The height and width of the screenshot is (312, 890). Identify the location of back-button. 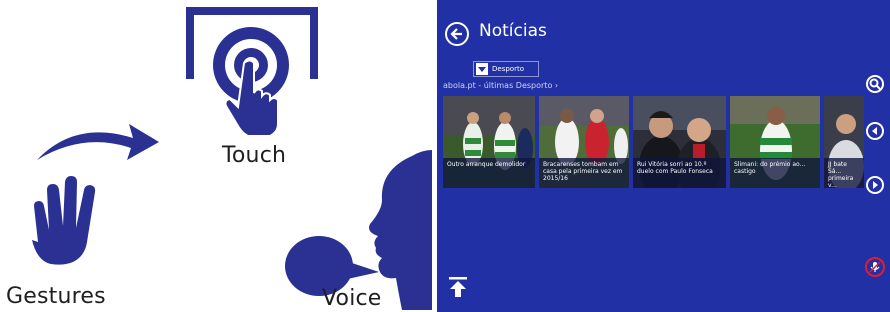
(457, 34).